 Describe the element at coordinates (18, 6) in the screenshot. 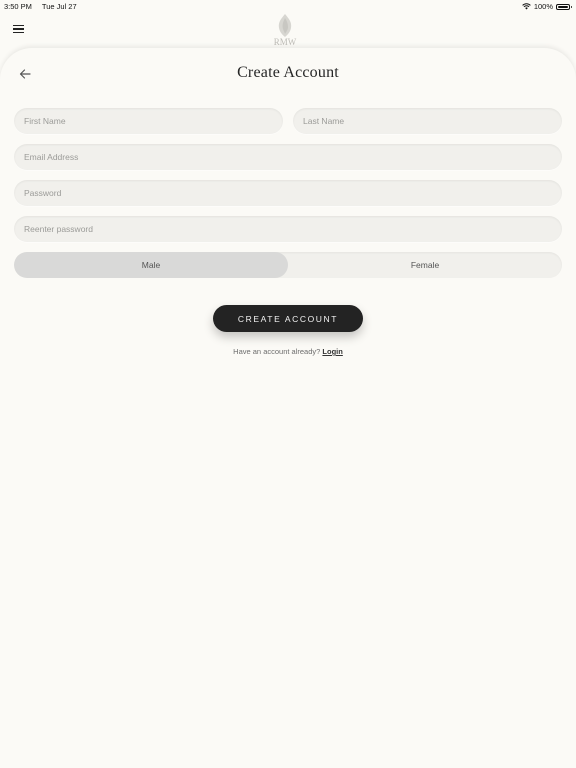

I see `status-time: 3:50 PM` at that location.